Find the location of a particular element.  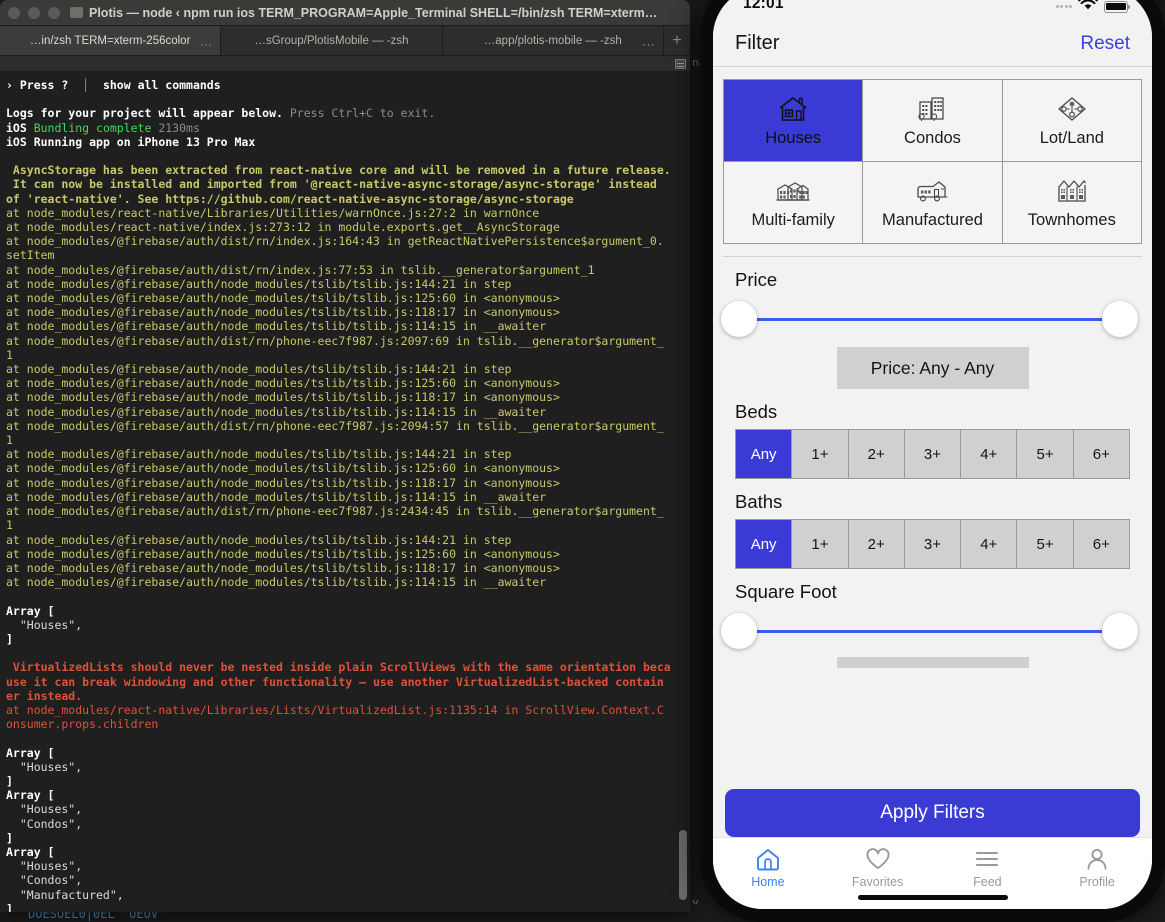

maximize-button-icon is located at coordinates (54, 12).